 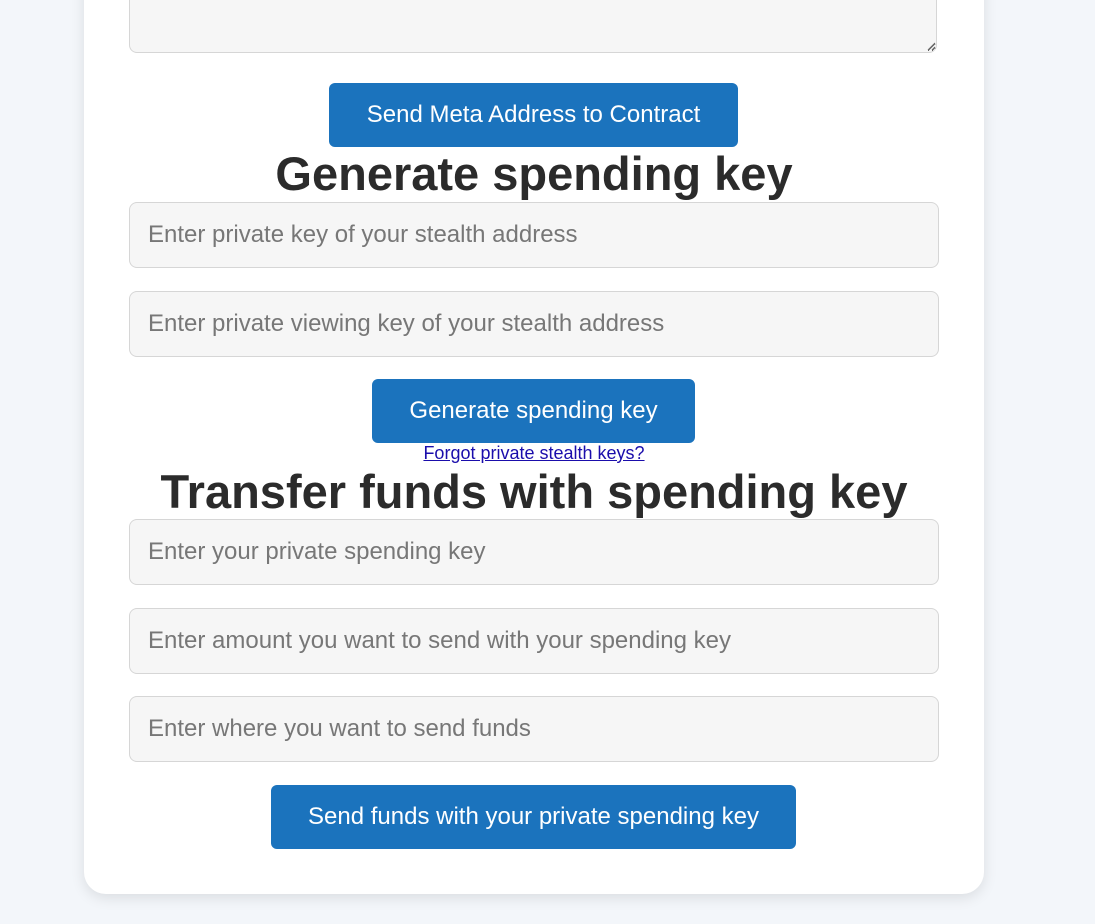 What do you see at coordinates (534, 453) in the screenshot?
I see `forgot-keys-link: Forgot private stealth keys?` at bounding box center [534, 453].